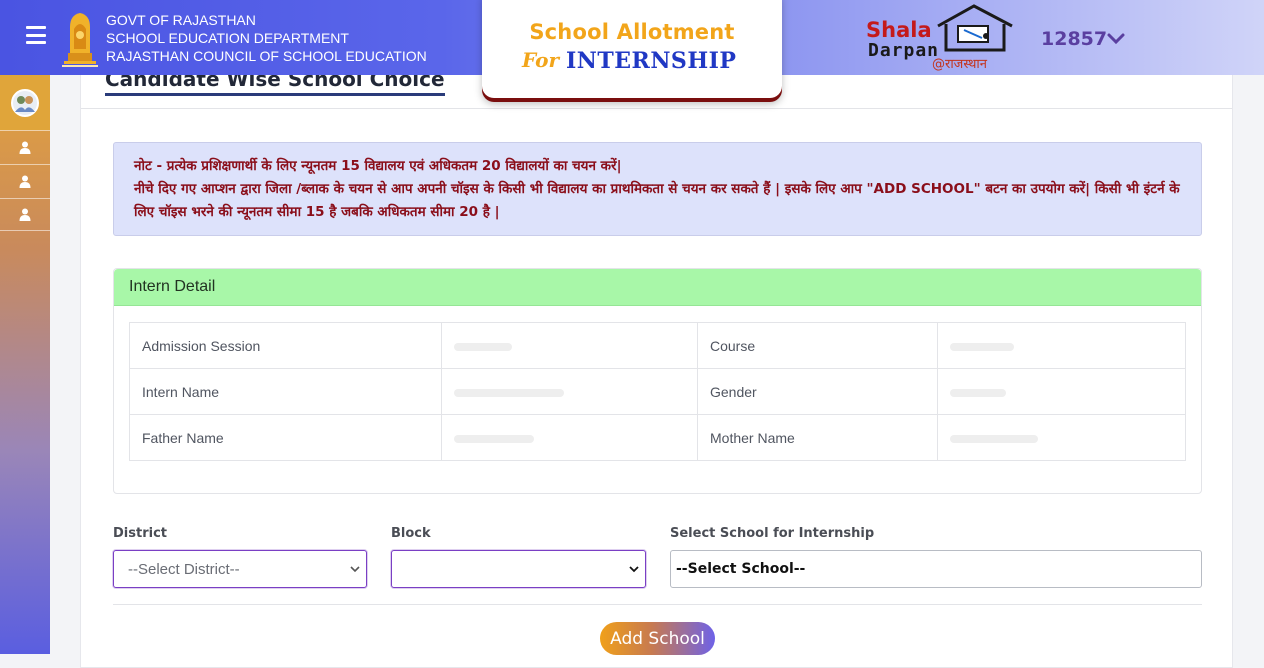 Image resolution: width=1264 pixels, height=668 pixels. I want to click on course-value, so click(1061, 345).